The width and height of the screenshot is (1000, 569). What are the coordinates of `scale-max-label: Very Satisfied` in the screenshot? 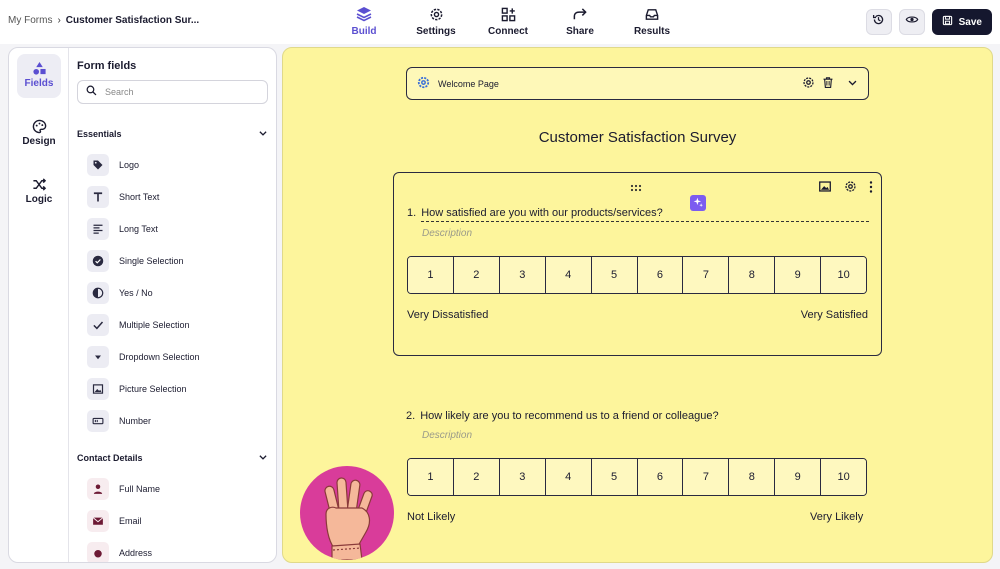 It's located at (834, 315).